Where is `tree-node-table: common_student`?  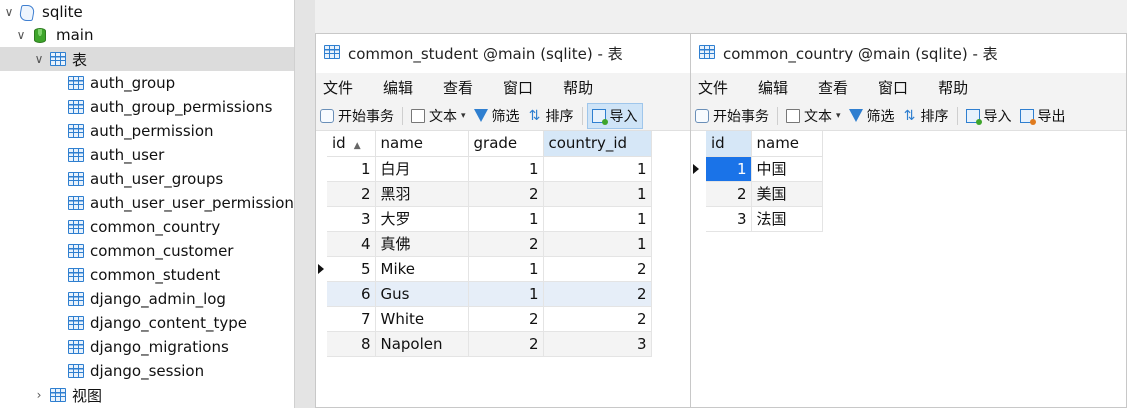
tree-node-table: common_student is located at coordinates (147, 275).